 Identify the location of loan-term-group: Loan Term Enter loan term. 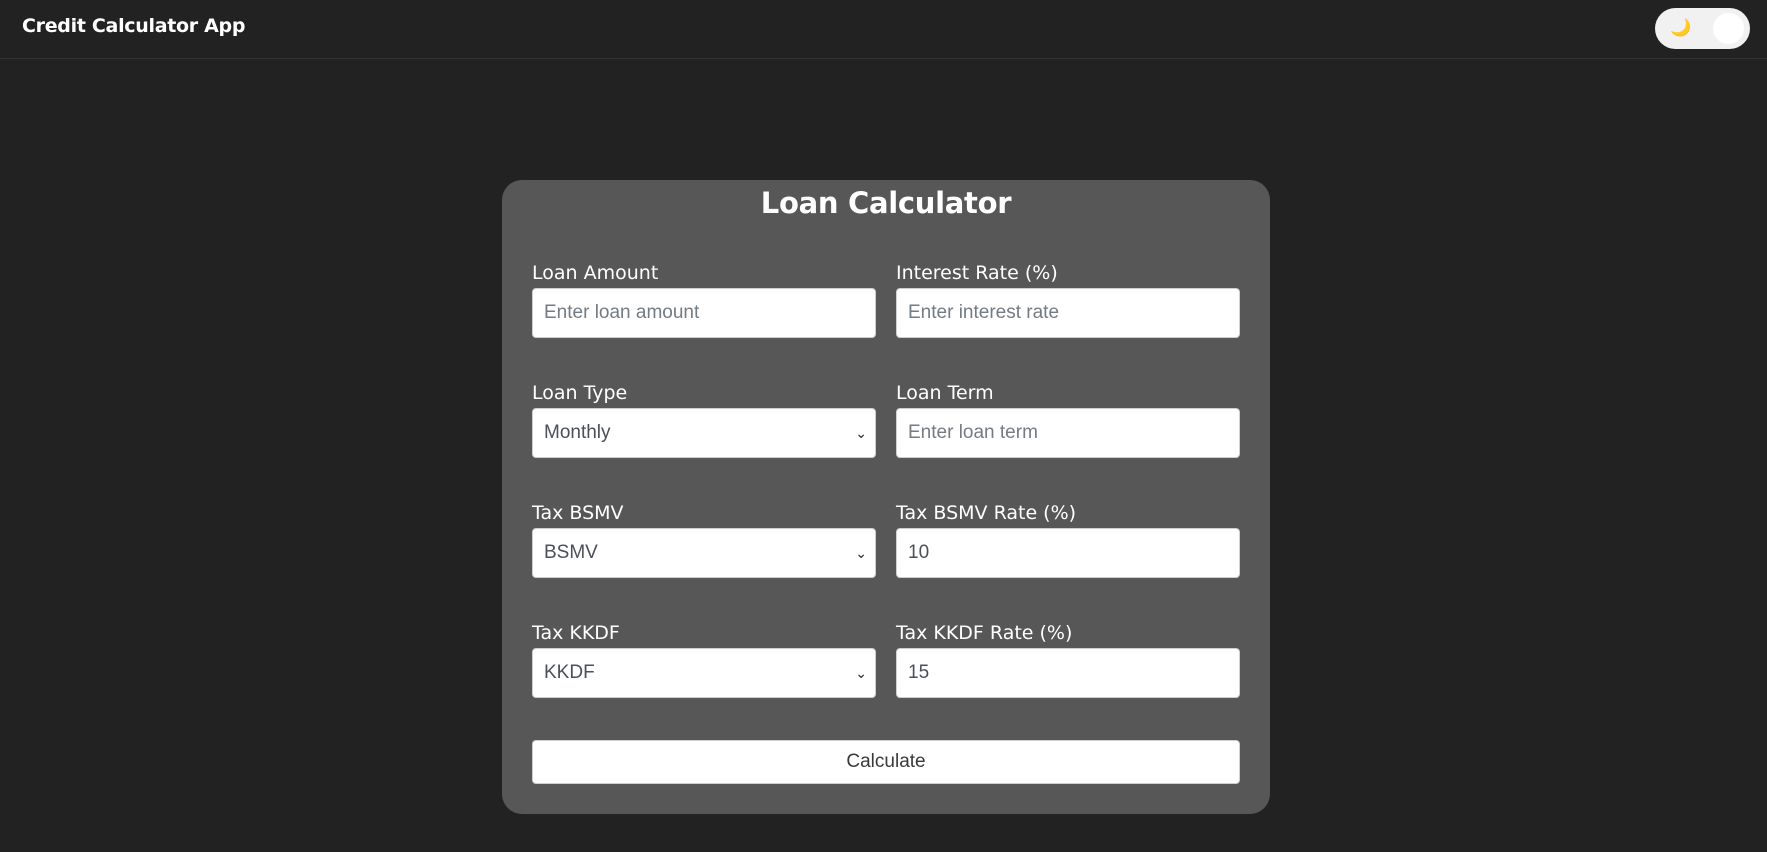
(1068, 418).